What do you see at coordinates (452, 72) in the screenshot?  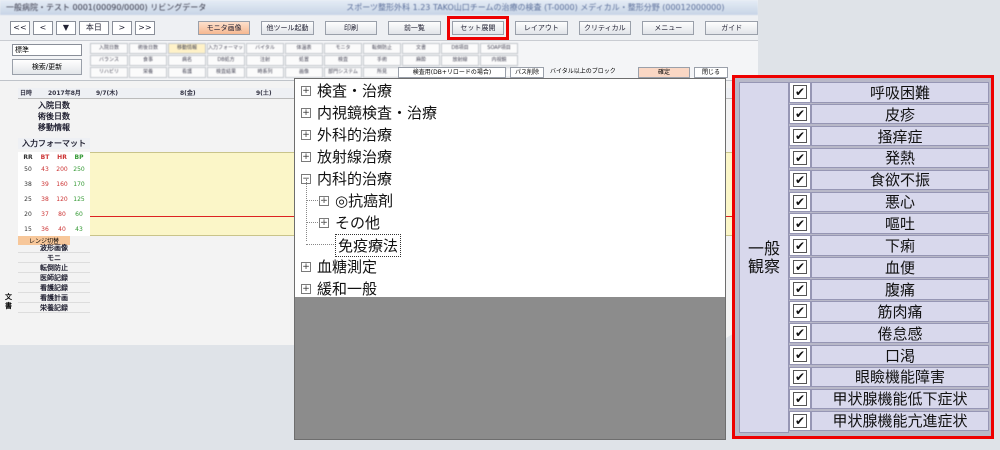 I see `template-combo: 検査用(DB+リロードの場合)` at bounding box center [452, 72].